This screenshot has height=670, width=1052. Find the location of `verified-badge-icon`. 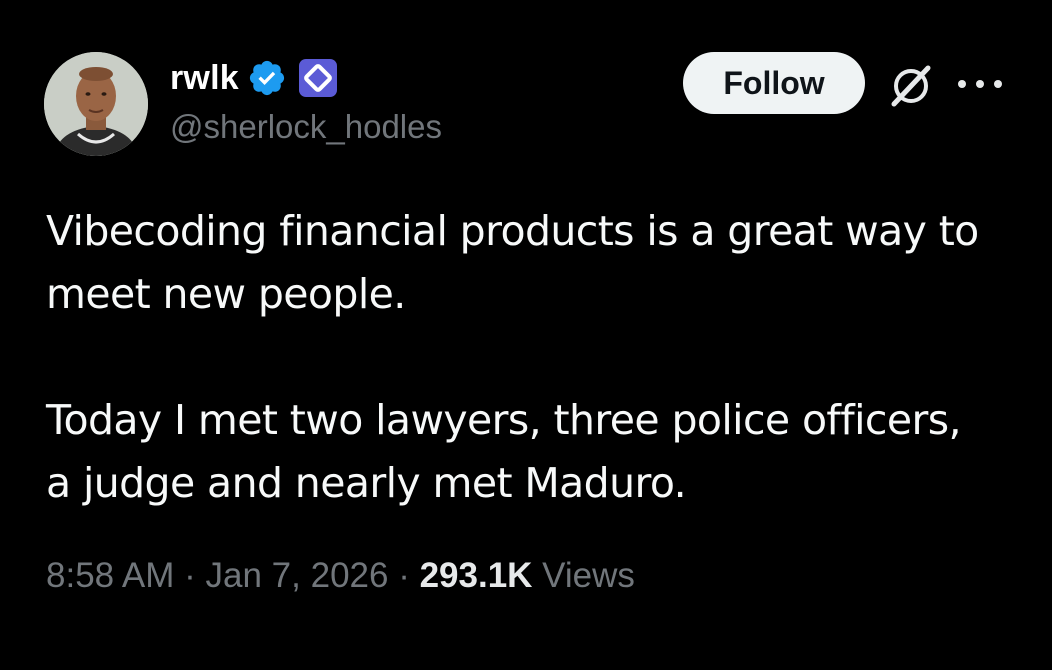

verified-badge-icon is located at coordinates (267, 78).